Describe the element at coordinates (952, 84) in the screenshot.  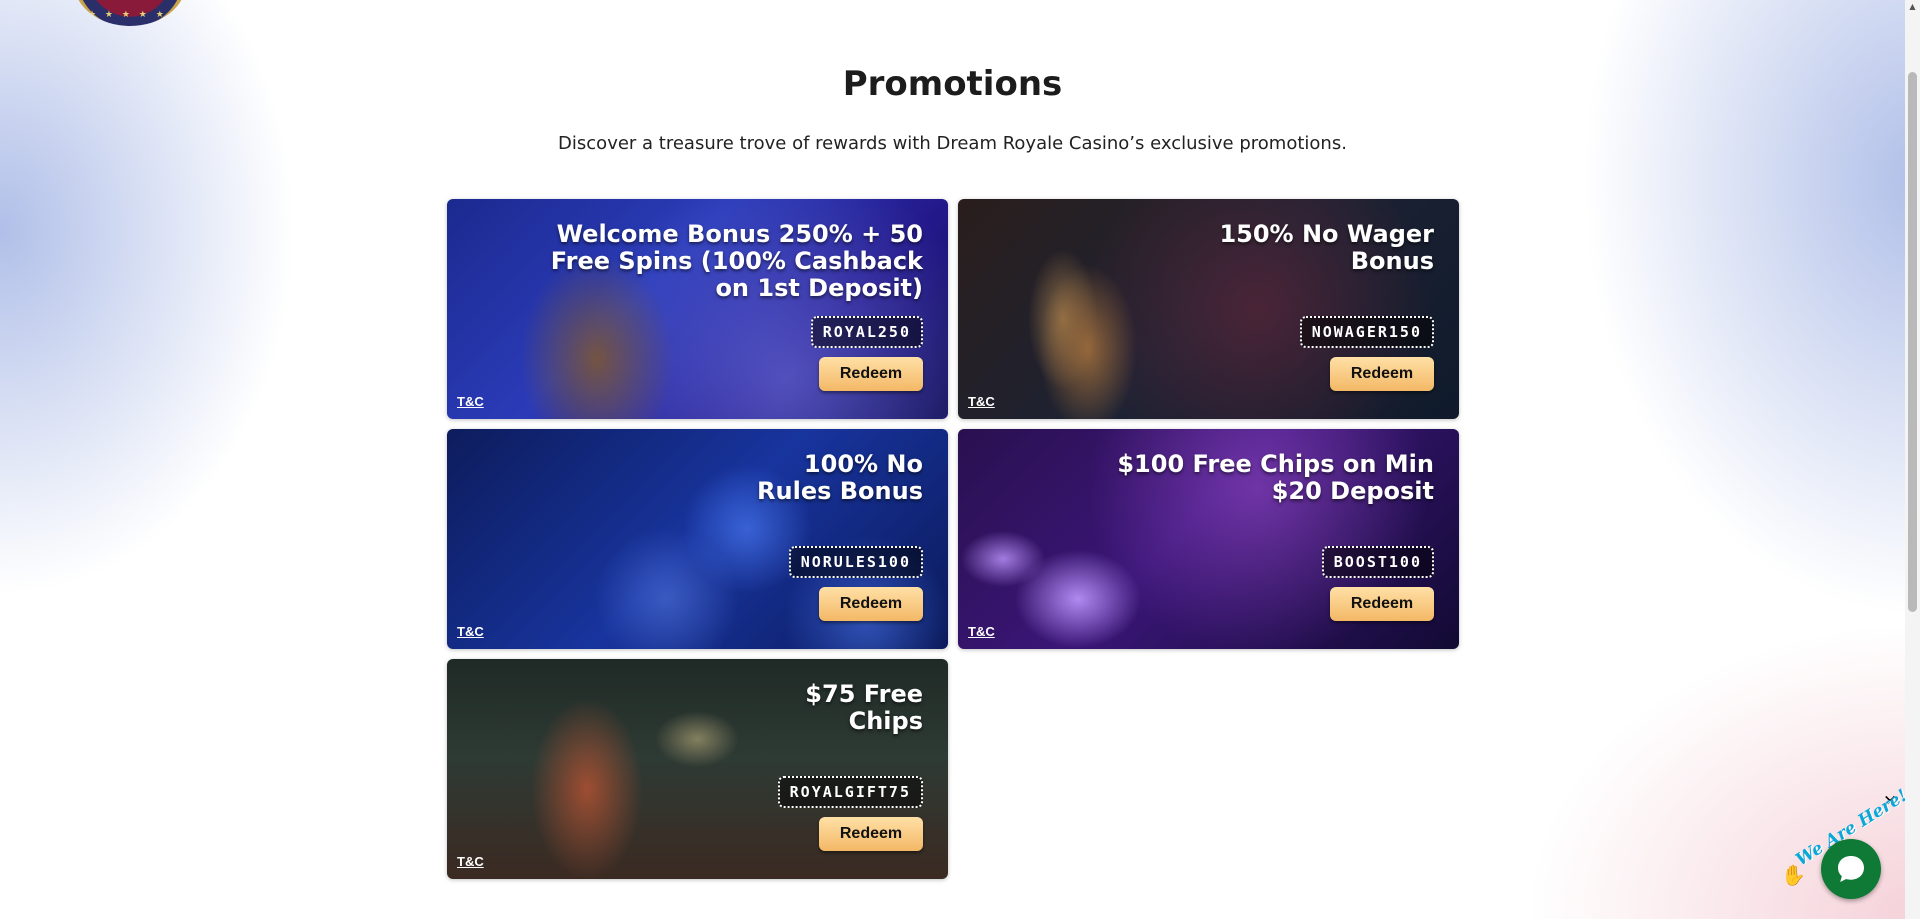
I see `page-title: Promotions` at that location.